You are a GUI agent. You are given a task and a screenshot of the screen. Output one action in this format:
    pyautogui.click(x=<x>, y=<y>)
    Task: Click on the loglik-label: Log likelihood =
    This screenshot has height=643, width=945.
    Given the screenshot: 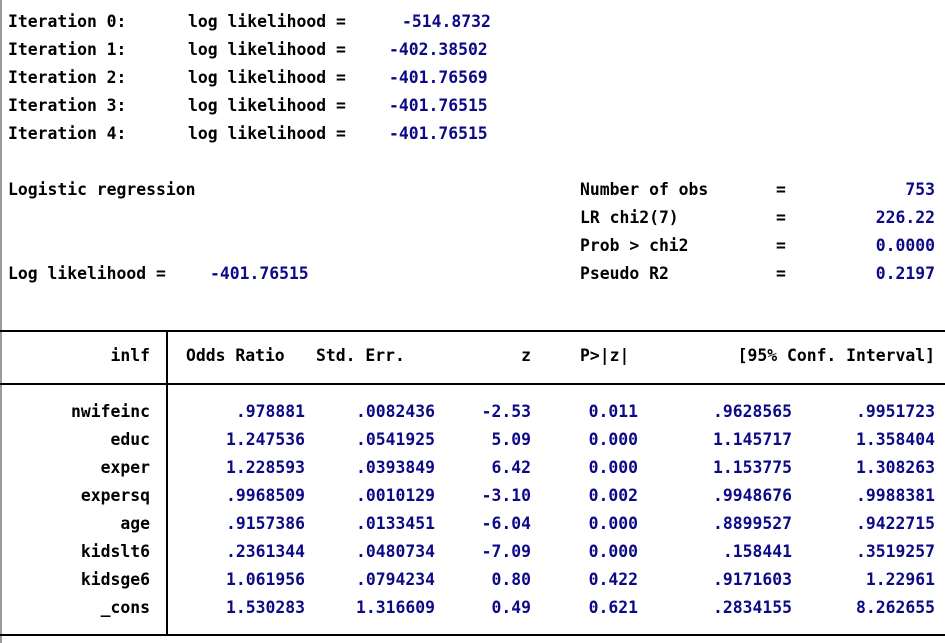 What is the action you would take?
    pyautogui.click(x=87, y=273)
    